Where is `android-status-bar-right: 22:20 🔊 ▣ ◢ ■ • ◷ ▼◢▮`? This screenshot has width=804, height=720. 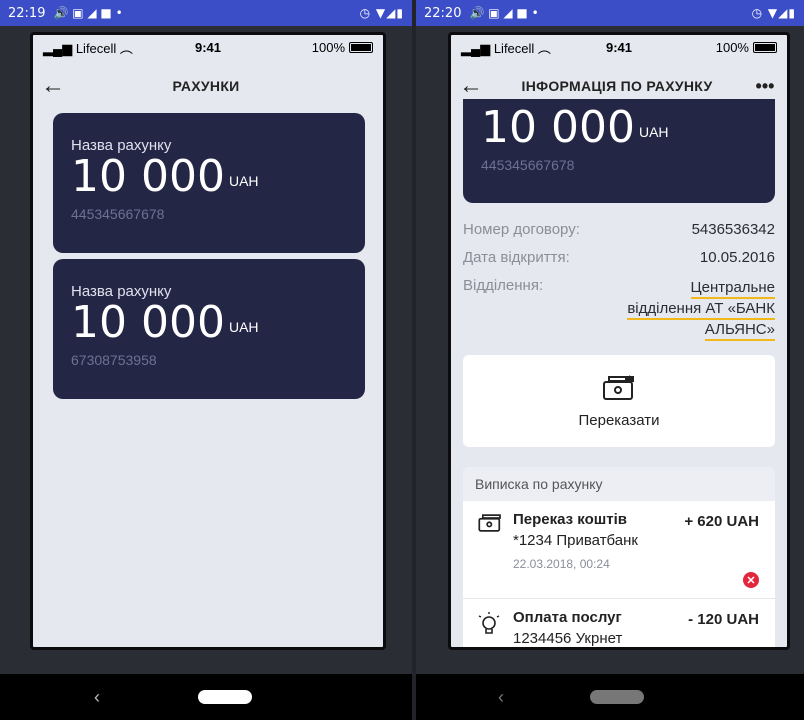 android-status-bar-right: 22:20 🔊 ▣ ◢ ■ • ◷ ▼◢▮ is located at coordinates (610, 13).